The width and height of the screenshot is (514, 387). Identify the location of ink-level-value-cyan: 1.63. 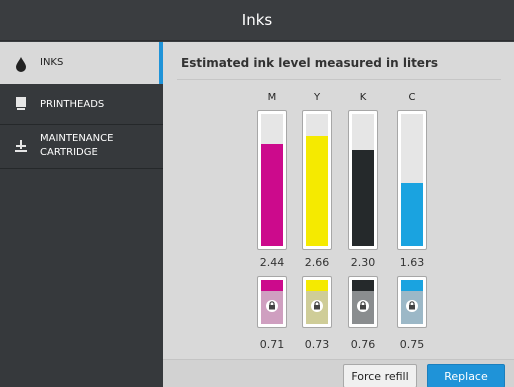
(412, 262).